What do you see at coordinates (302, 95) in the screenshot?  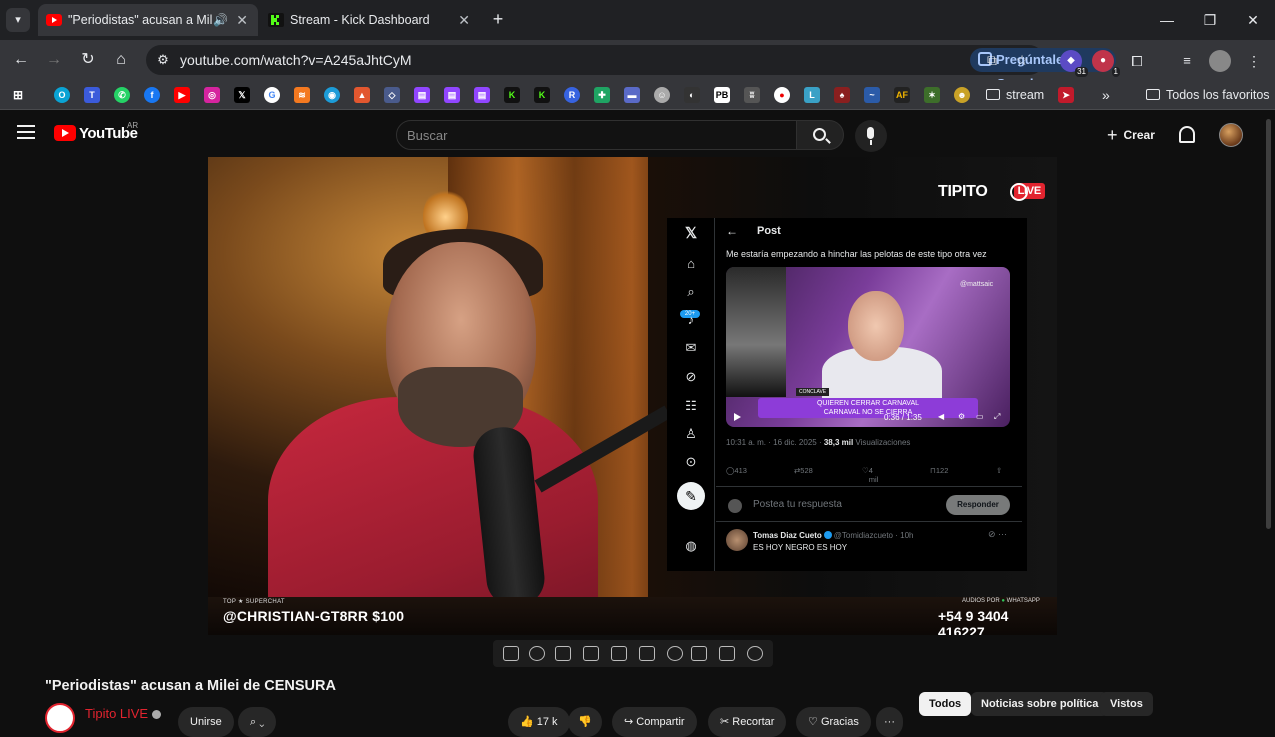 I see `soundcloud-icon: ≋` at bounding box center [302, 95].